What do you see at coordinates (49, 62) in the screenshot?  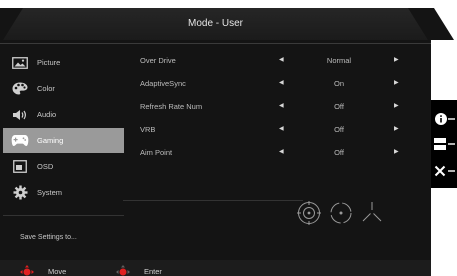 I see `sidebar-item-label: Picture` at bounding box center [49, 62].